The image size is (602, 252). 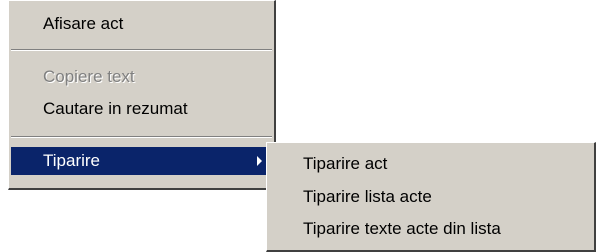 What do you see at coordinates (345, 163) in the screenshot?
I see `menu-item-label: Tiparire act` at bounding box center [345, 163].